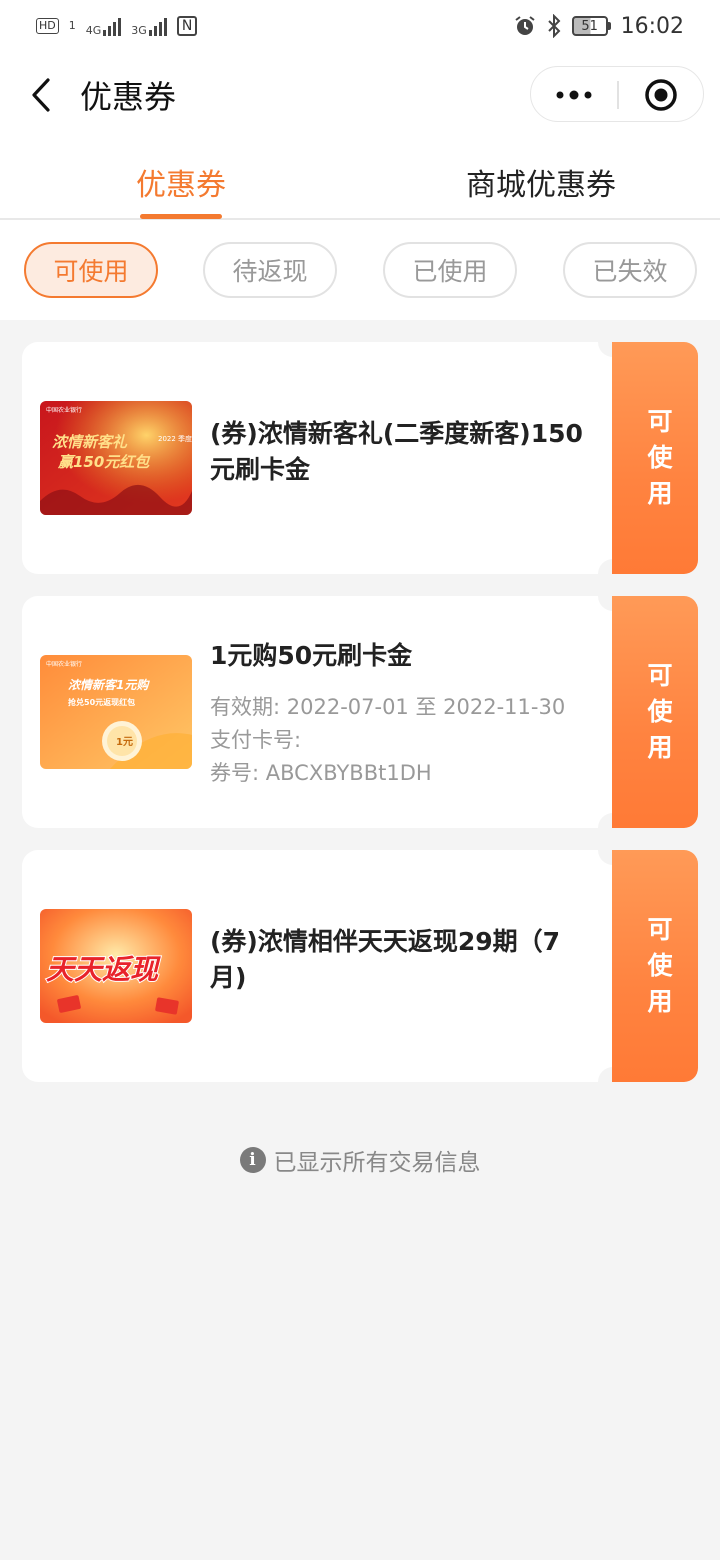  I want to click on status-left-indicators: HD 1 4G 3G N, so click(117, 26).